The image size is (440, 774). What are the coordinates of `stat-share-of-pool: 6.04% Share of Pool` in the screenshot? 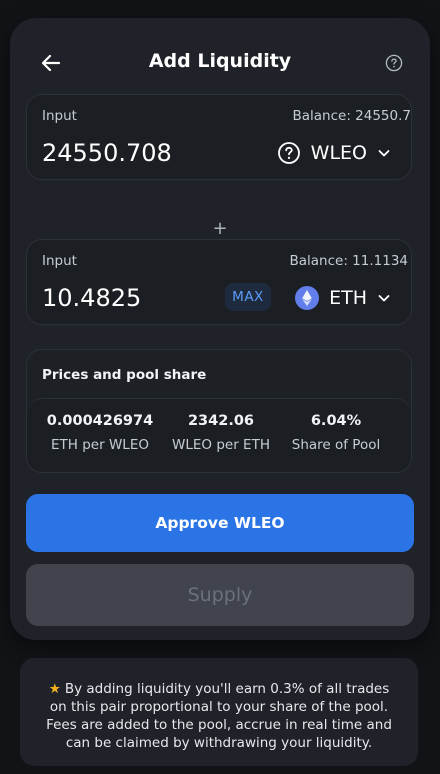 It's located at (336, 433).